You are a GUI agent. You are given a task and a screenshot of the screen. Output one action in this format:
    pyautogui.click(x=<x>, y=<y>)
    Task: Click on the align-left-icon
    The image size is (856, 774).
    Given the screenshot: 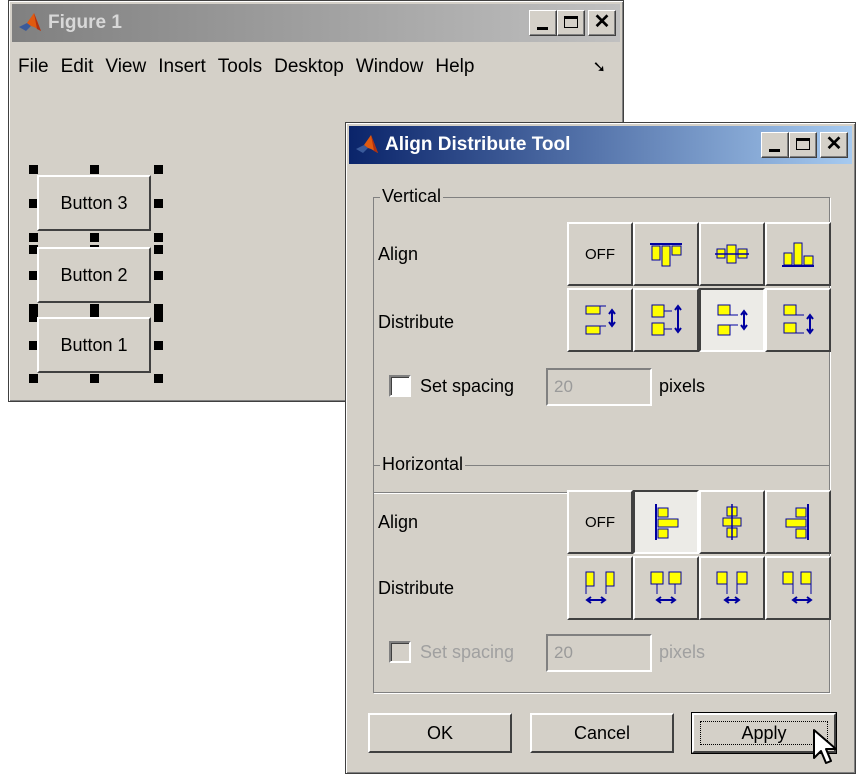 What is the action you would take?
    pyautogui.click(x=667, y=522)
    